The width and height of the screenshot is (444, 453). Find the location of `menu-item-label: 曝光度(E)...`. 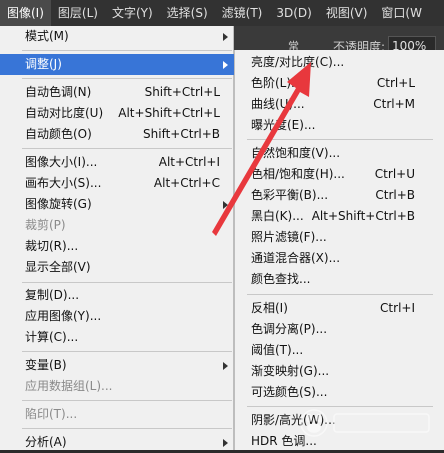

menu-item-label: 曝光度(E)... is located at coordinates (283, 125).